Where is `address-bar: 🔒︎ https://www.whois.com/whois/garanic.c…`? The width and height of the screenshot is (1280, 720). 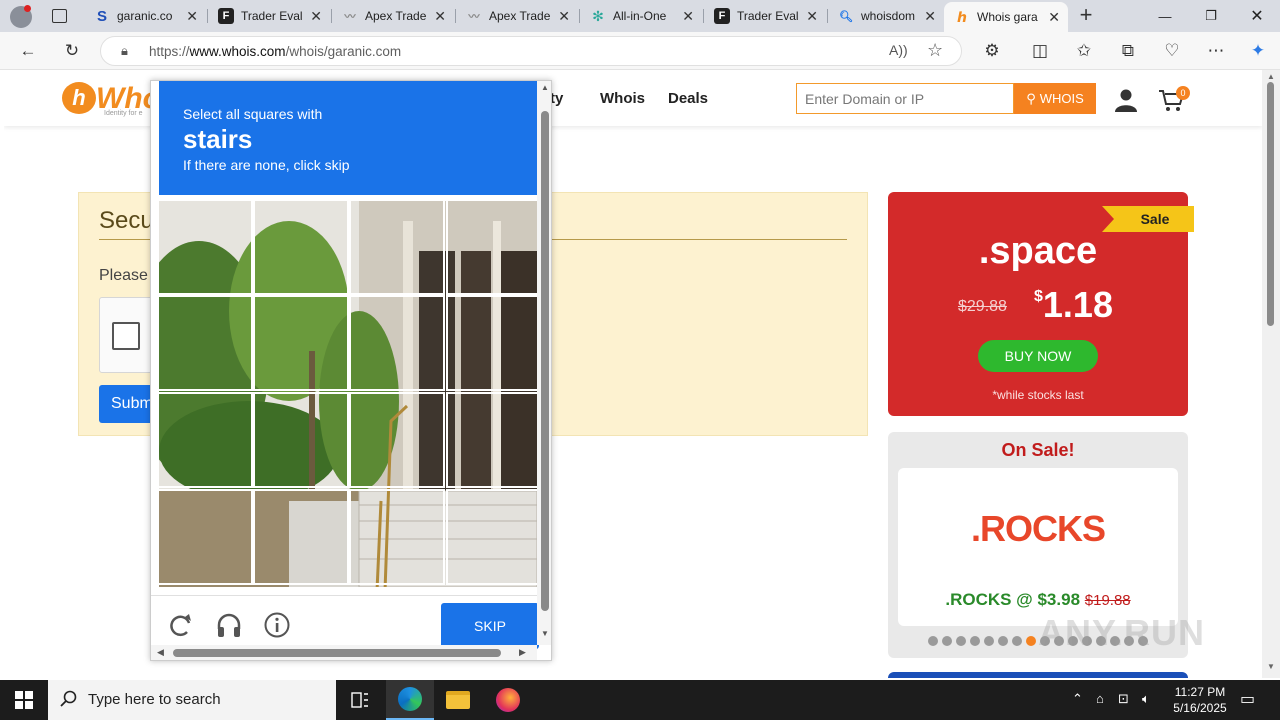
address-bar: 🔒︎ https://www.whois.com/whois/garanic.c… is located at coordinates (531, 51).